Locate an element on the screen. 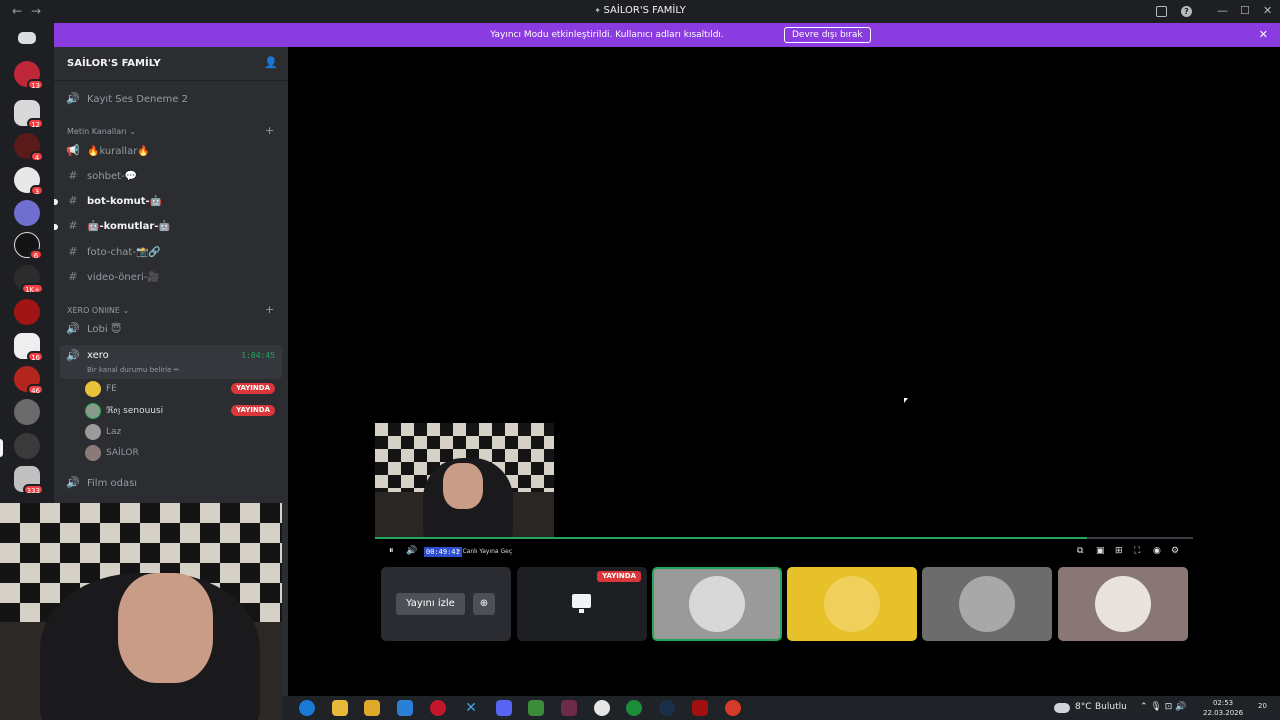  edge-icon is located at coordinates (307, 708).